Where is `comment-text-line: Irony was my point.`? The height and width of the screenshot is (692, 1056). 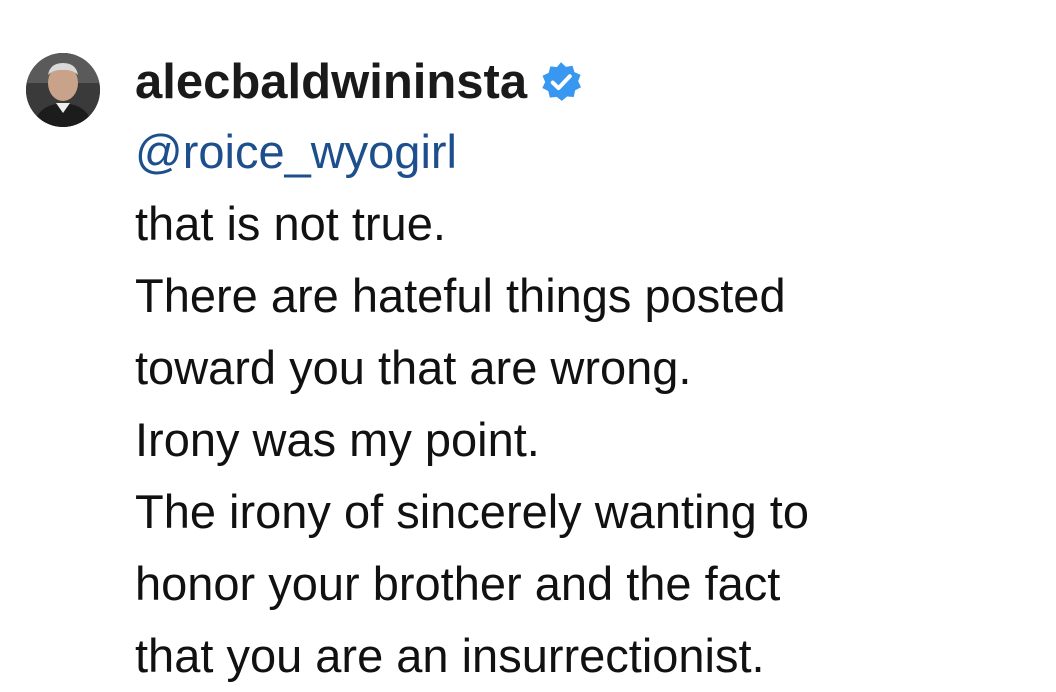
comment-text-line: Irony was my point. is located at coordinates (337, 439).